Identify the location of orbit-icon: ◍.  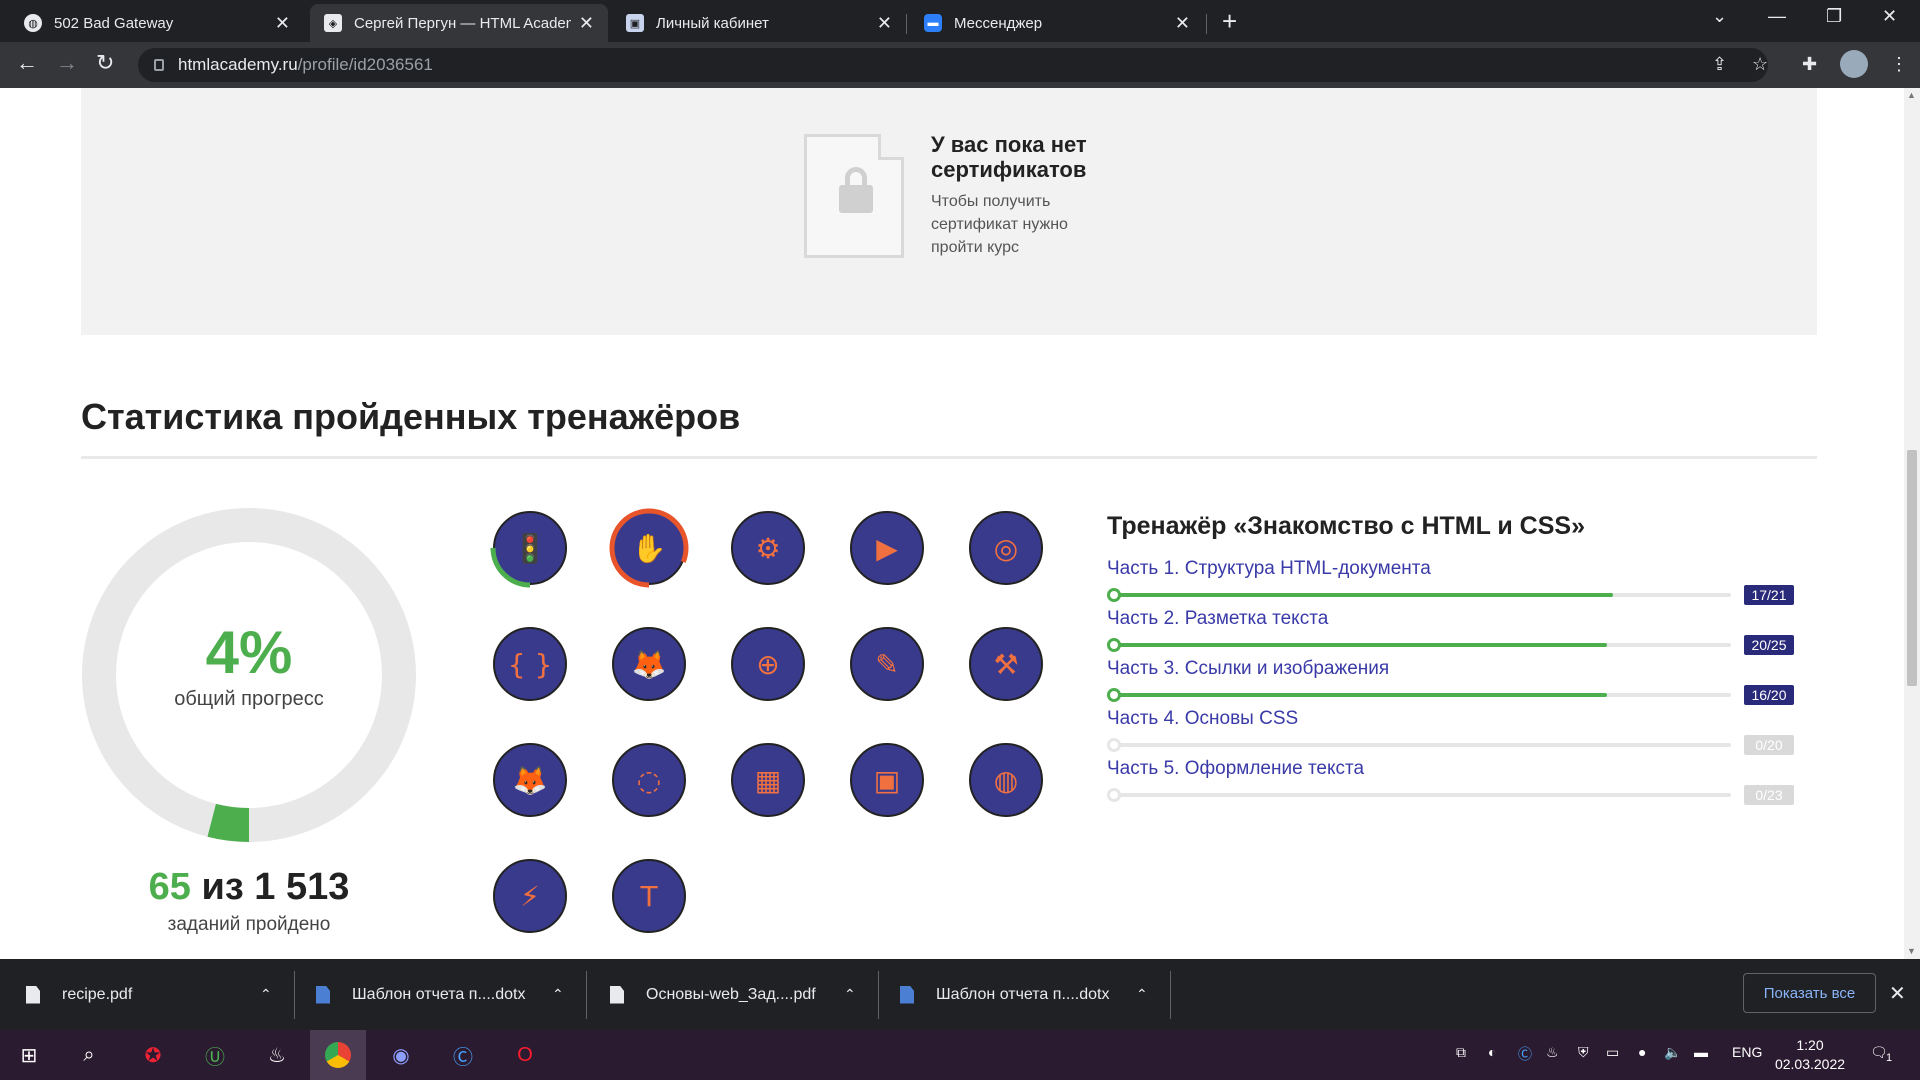
(1006, 780).